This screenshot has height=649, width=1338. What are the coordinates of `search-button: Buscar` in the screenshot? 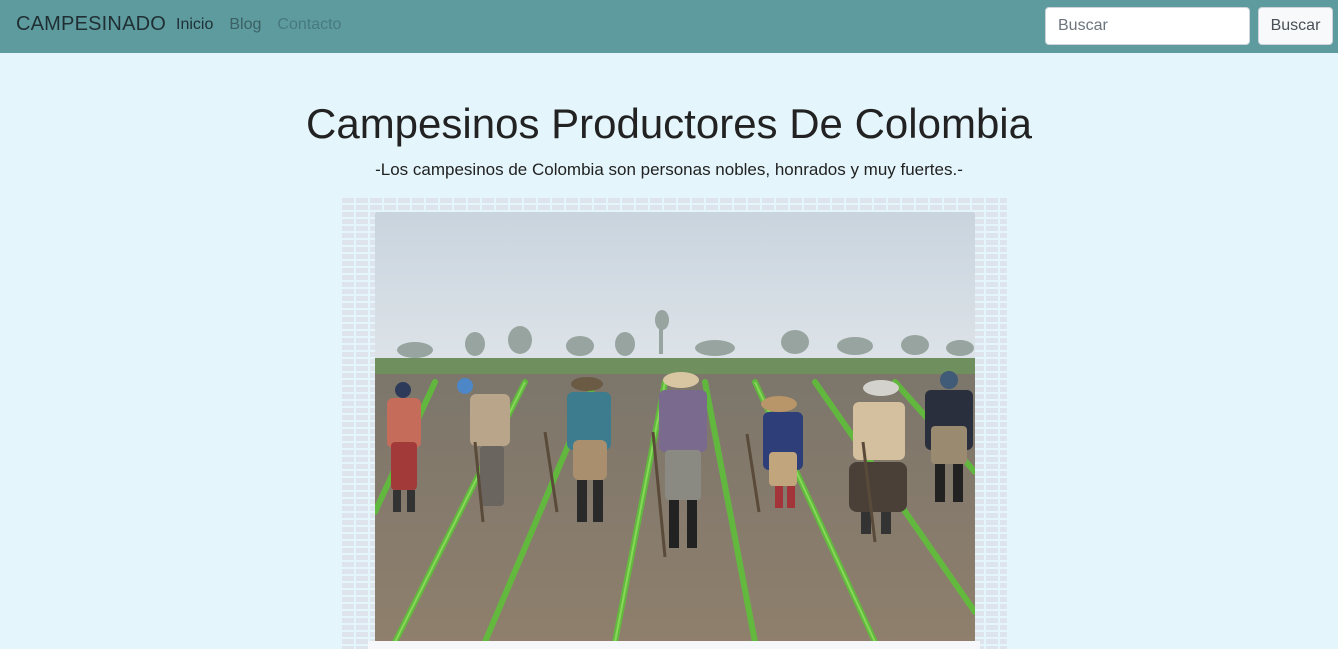 It's located at (1295, 26).